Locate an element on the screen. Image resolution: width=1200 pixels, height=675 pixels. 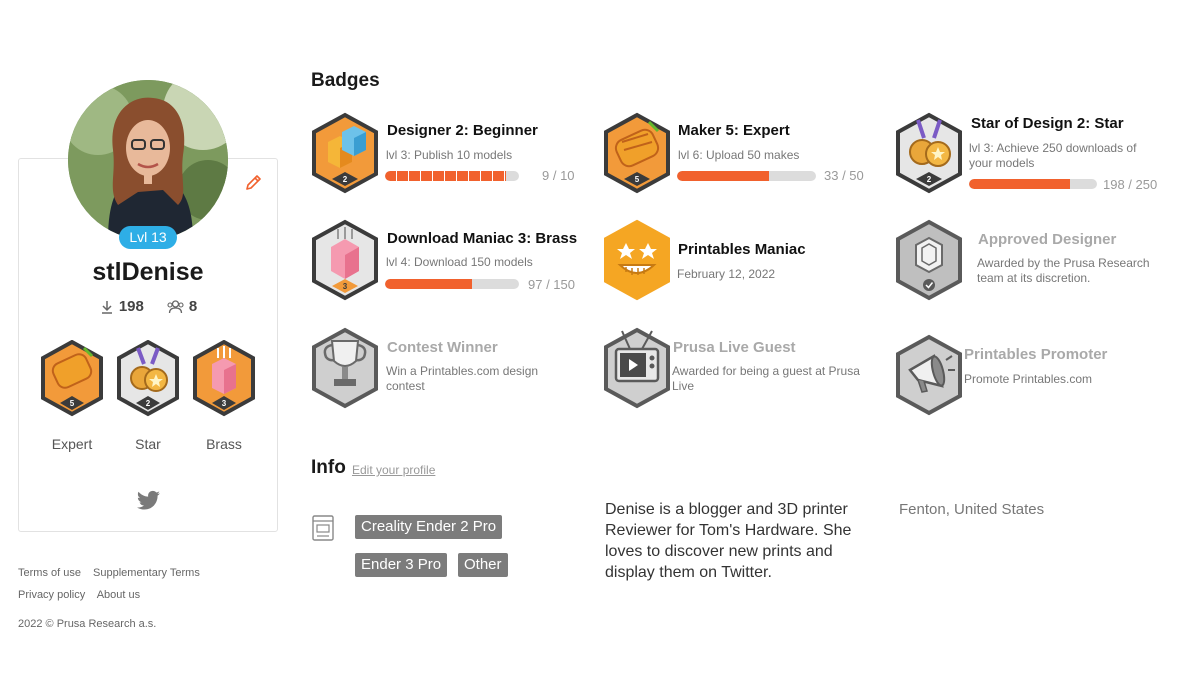
terms-link: Terms of use is located at coordinates (49, 573).